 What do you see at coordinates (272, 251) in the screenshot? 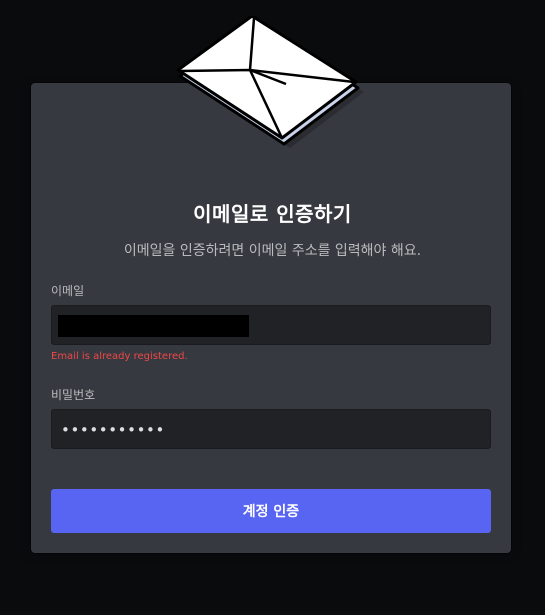
I see `dialog-subtitle: 이메일을 인증하려면 이메일 주소를 입력해야 해요.` at bounding box center [272, 251].